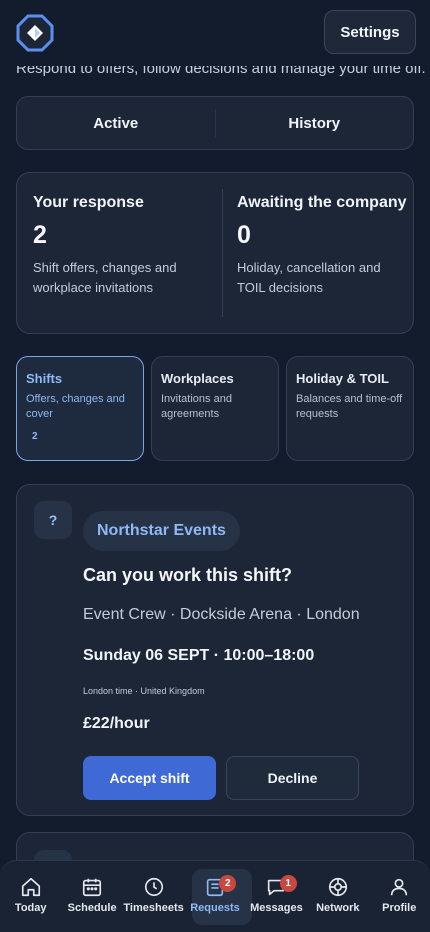  What do you see at coordinates (92, 887) in the screenshot?
I see `calendar-icon` at bounding box center [92, 887].